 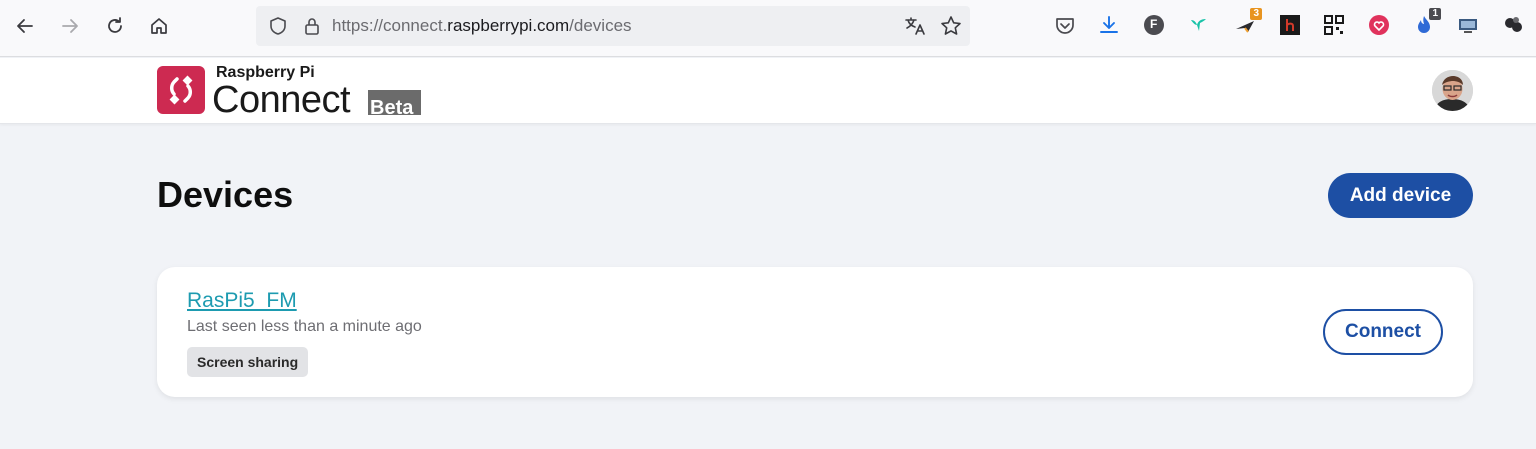 I want to click on qr-code-icon, so click(x=1334, y=25).